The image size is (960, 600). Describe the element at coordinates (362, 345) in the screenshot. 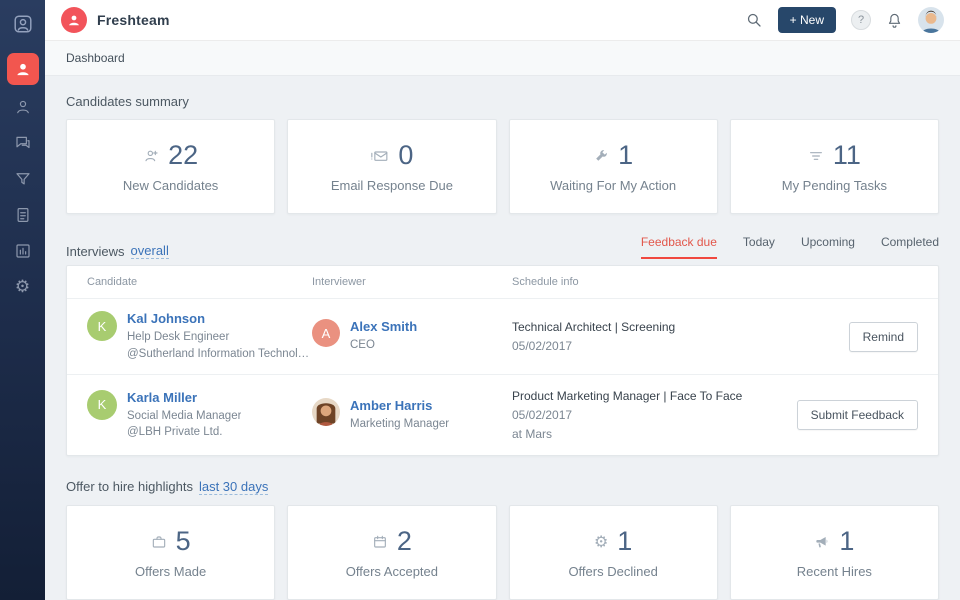

I see `interviewer-title: CEO` at that location.